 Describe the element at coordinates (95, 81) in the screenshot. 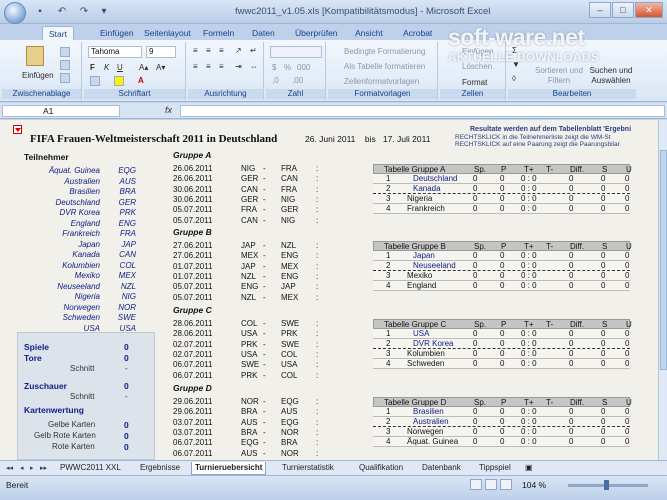

I see `border-icon` at that location.